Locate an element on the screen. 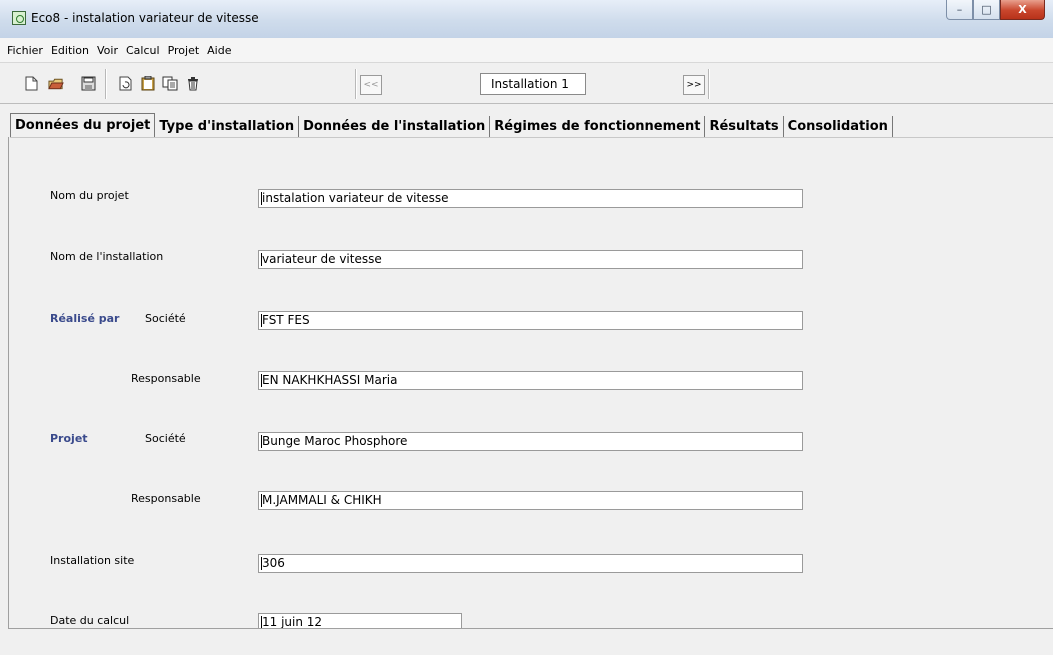 This screenshot has width=1053, height=655. nom-installation-label: Nom de l'installation is located at coordinates (107, 256).